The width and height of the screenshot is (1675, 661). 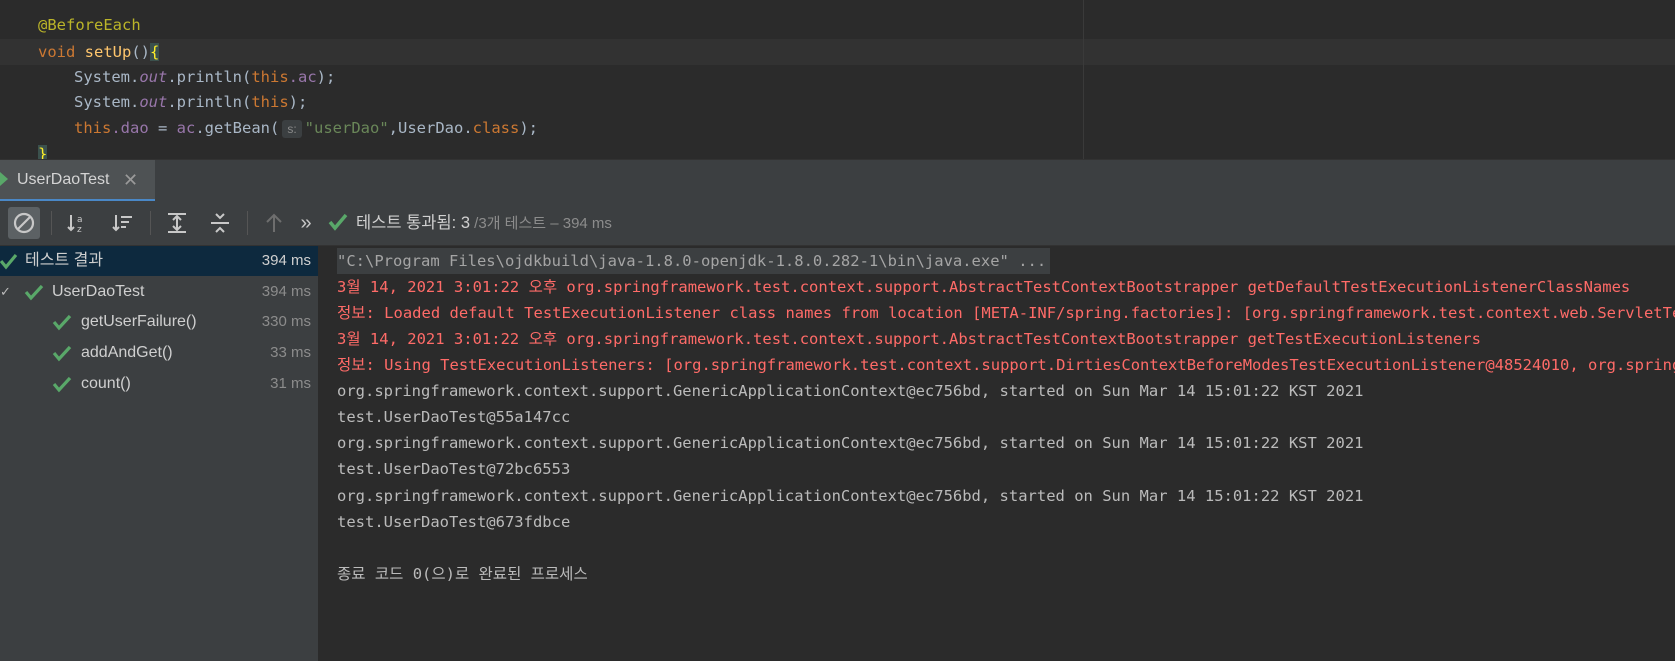 I want to click on code-token: class, so click(x=496, y=128).